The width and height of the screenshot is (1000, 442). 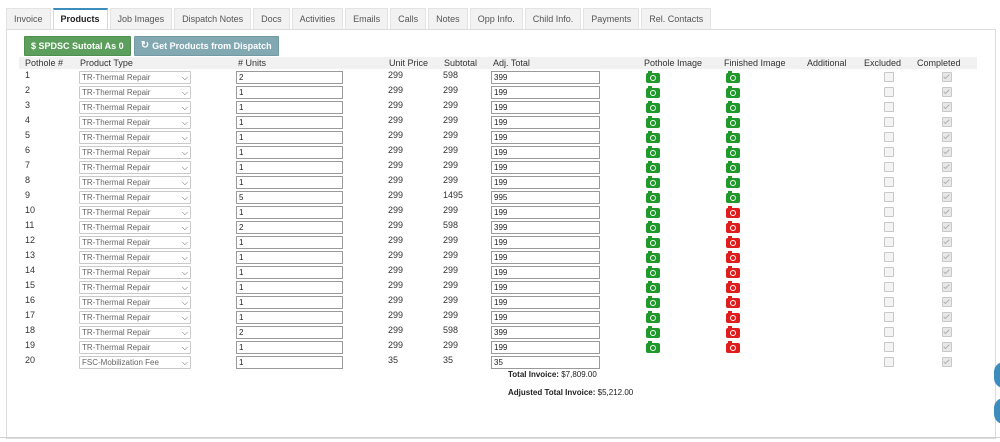 I want to click on get-products-button: ↻ Get Products from Dispatch, so click(x=206, y=46).